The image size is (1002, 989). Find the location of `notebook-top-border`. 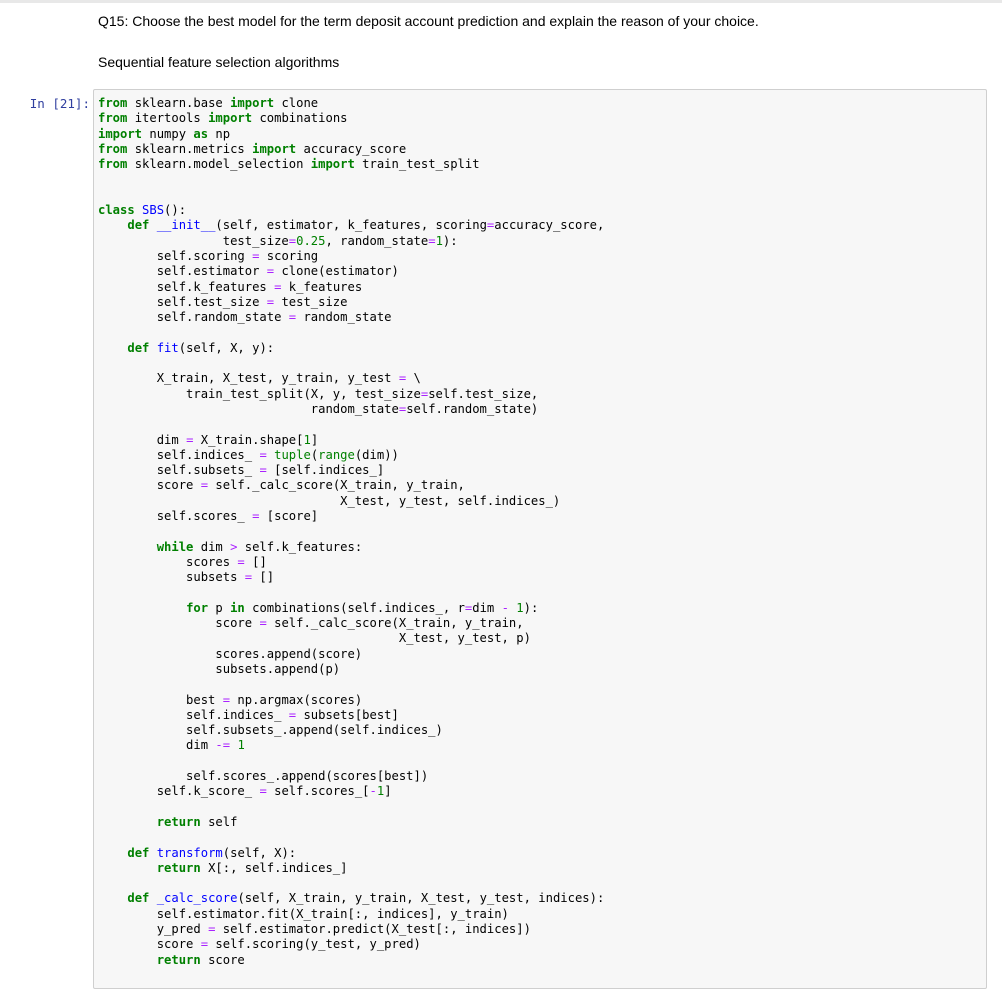

notebook-top-border is located at coordinates (501, 1).